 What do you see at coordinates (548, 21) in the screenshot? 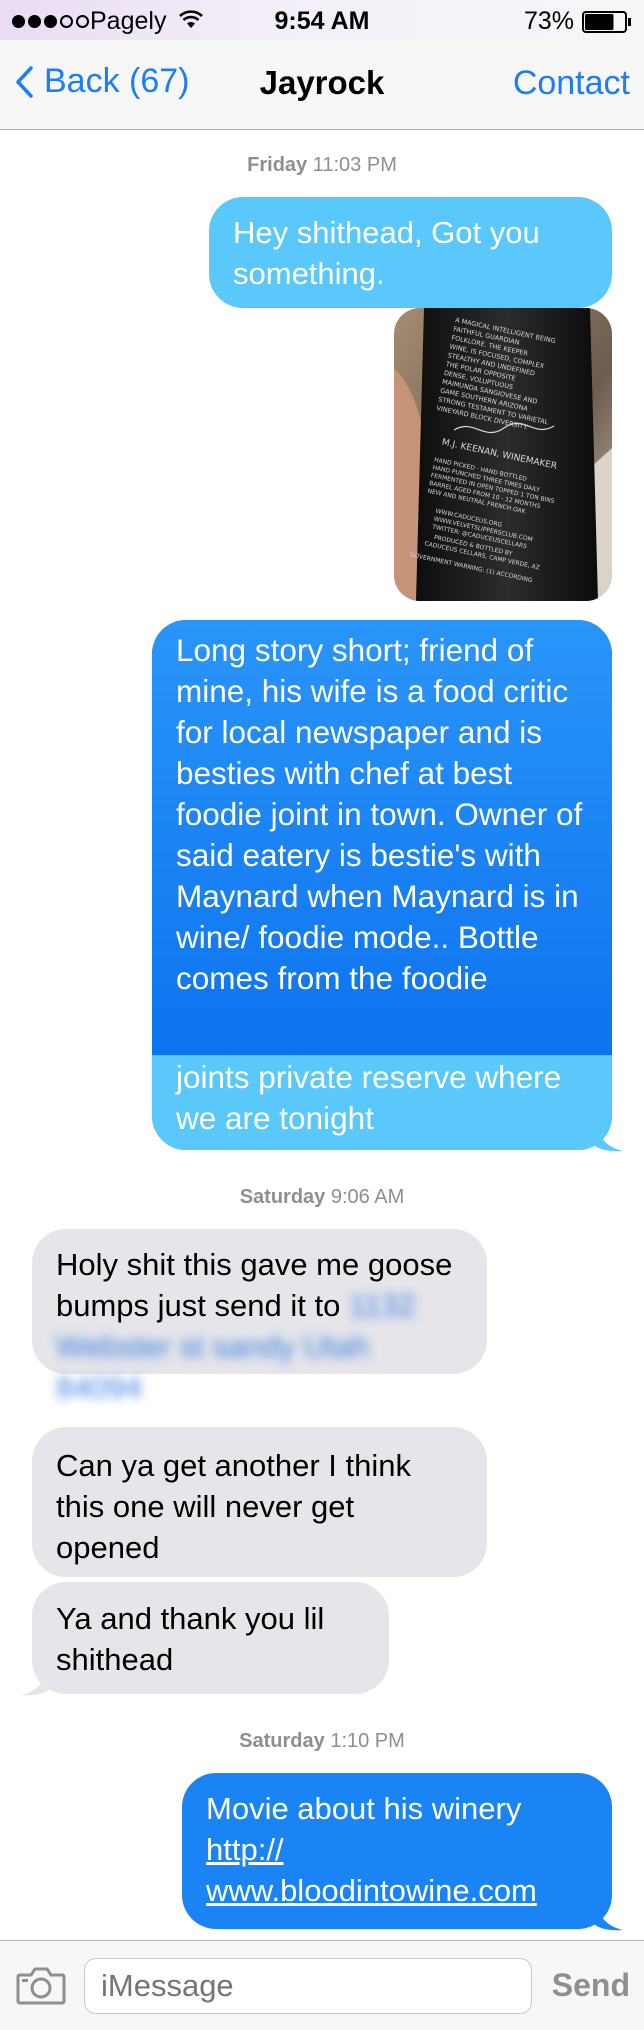
I see `battery-percentage: 73%` at bounding box center [548, 21].